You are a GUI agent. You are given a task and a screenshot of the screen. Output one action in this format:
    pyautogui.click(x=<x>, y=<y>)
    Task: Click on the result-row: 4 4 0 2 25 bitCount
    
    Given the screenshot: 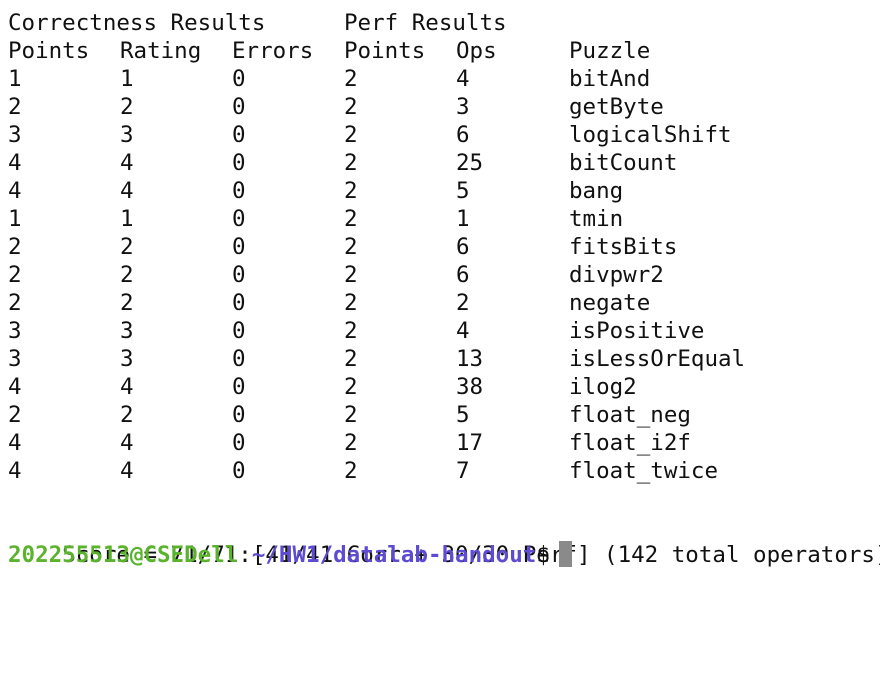 What is the action you would take?
    pyautogui.click(x=442, y=163)
    